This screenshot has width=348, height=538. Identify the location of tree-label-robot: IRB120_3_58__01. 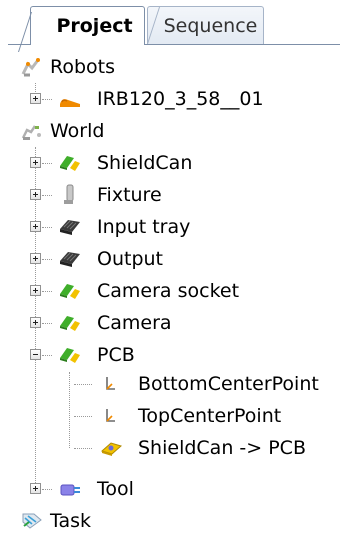
(180, 99).